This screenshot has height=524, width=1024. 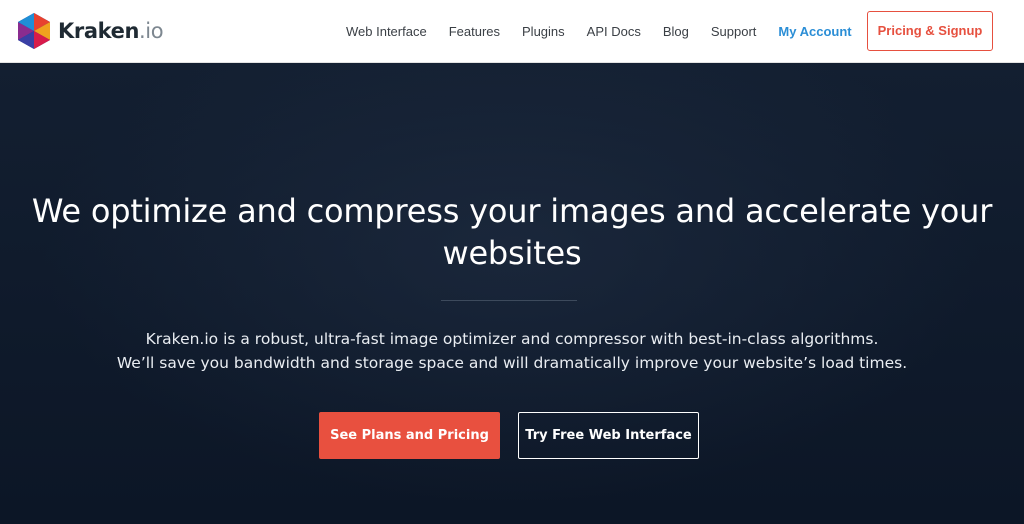 I want to click on hero-headline-line-2: websites, so click(x=512, y=253).